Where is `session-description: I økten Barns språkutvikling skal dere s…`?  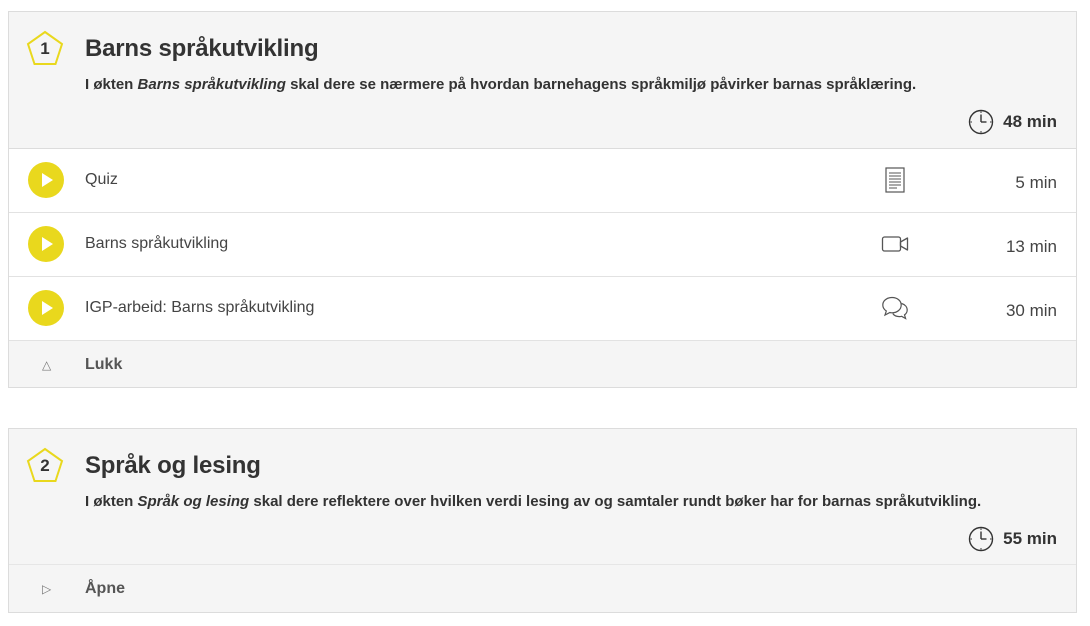 session-description: I økten Barns språkutvikling skal dere s… is located at coordinates (501, 84).